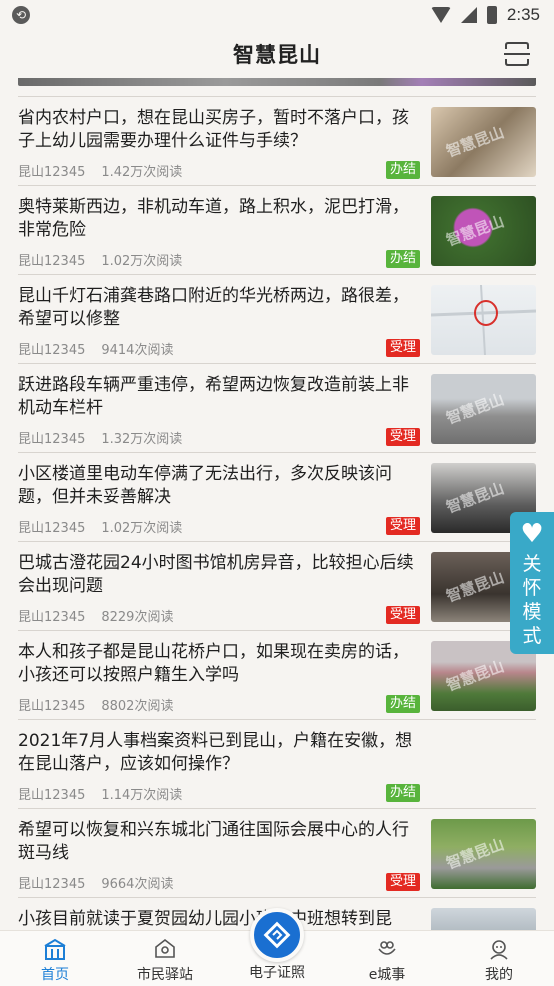  I want to click on page-title: 智慧昆山, so click(277, 55).